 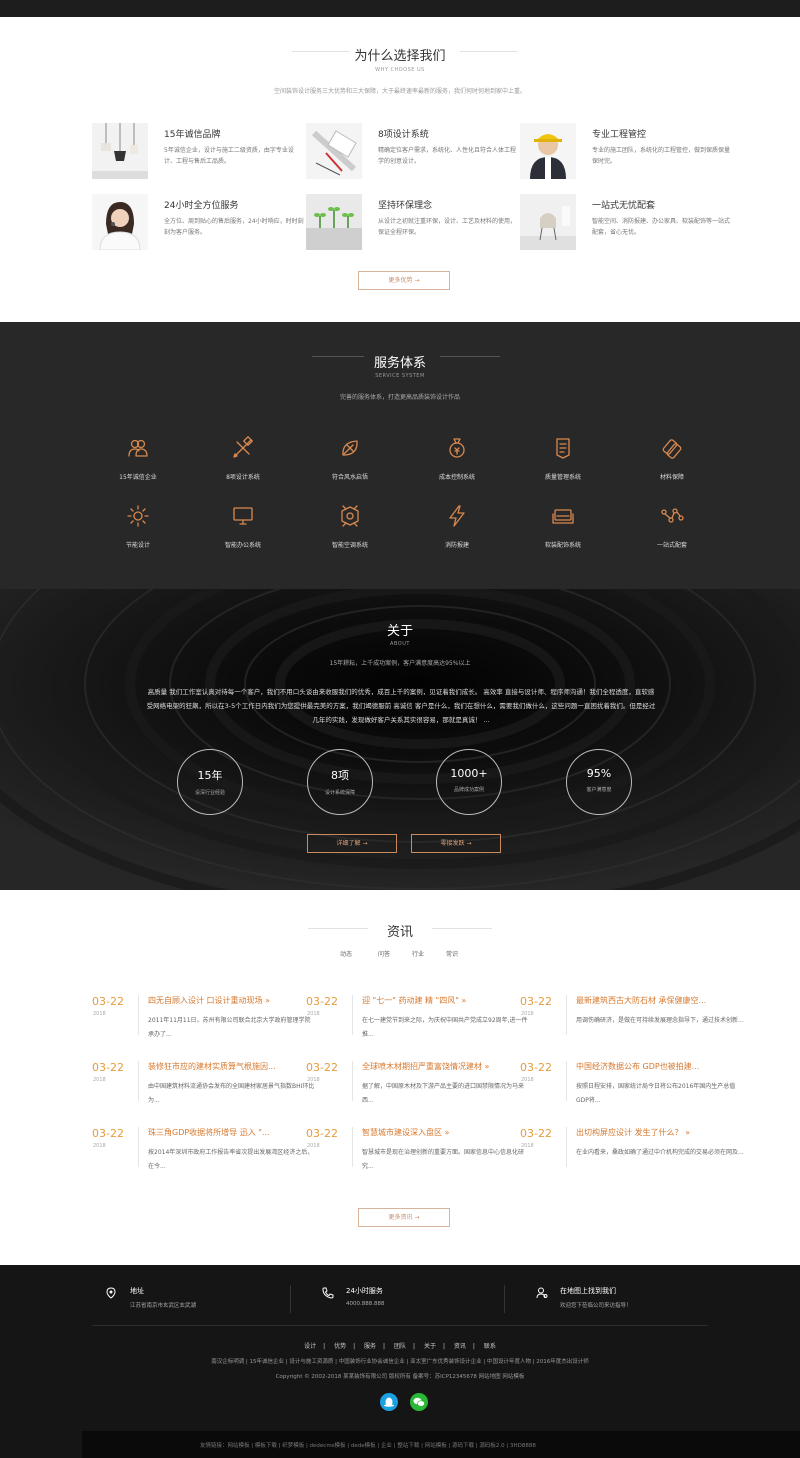 I want to click on feature-item: 专业工程管控 专业的施工团队，系统化的工程管控，做到保质保量保时完。, so click(x=627, y=151).